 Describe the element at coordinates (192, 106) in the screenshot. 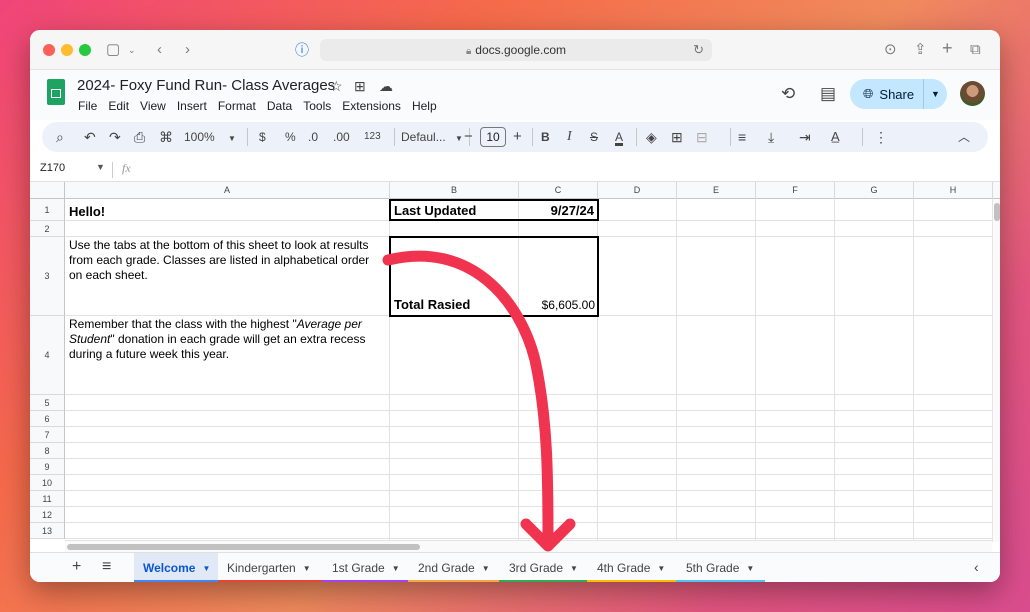

I see `menu-insert: Insert` at that location.